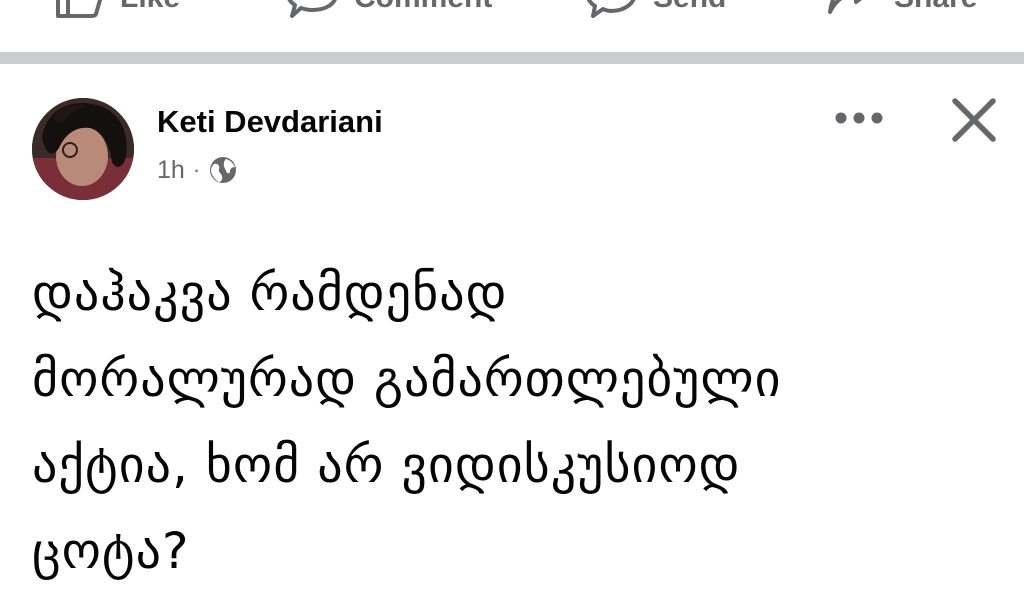  Describe the element at coordinates (512, 26) in the screenshot. I see `post-action-bar: Like Comment Send` at that location.